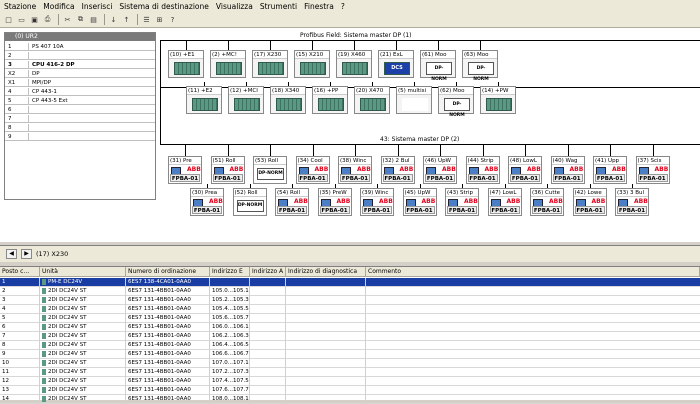  What do you see at coordinates (652, 170) in the screenshot?
I see `fpba-node: (37) Scis ABB FPBA-01` at bounding box center [652, 170].